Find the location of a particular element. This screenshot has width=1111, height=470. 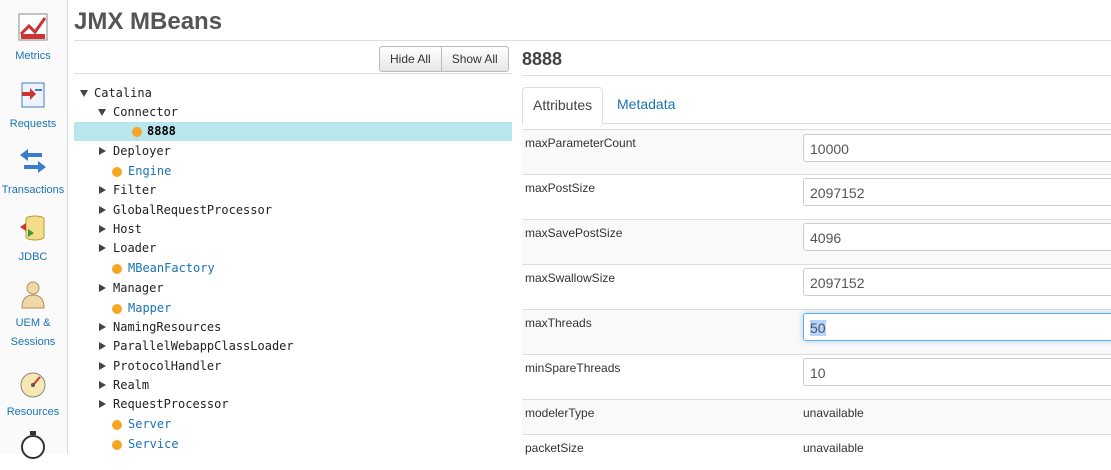

transactions-icon is located at coordinates (33, 161).